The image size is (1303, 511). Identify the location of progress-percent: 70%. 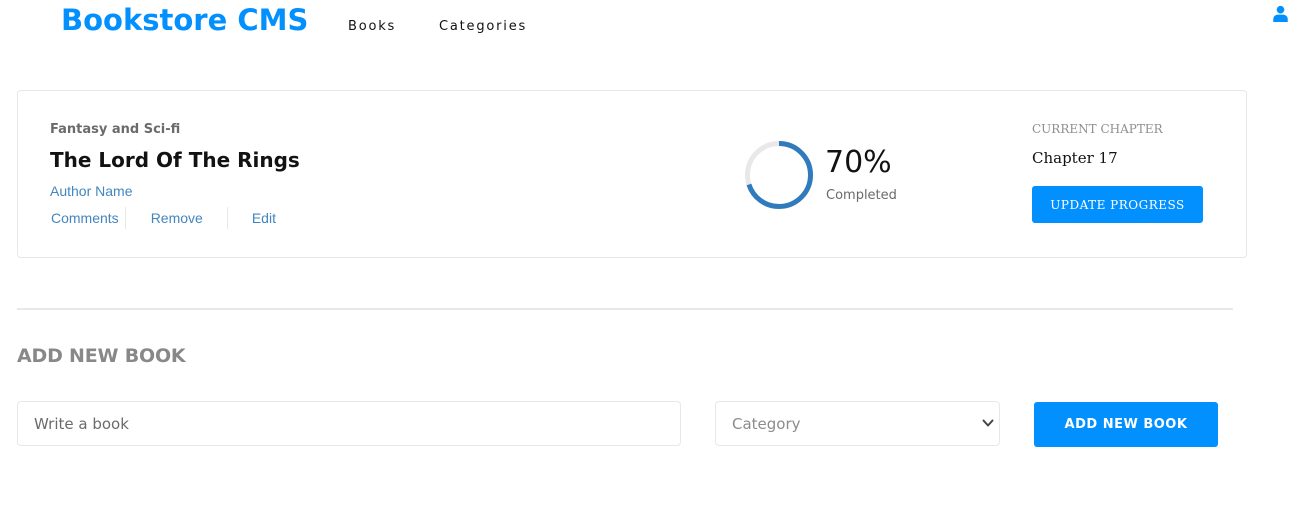
(858, 162).